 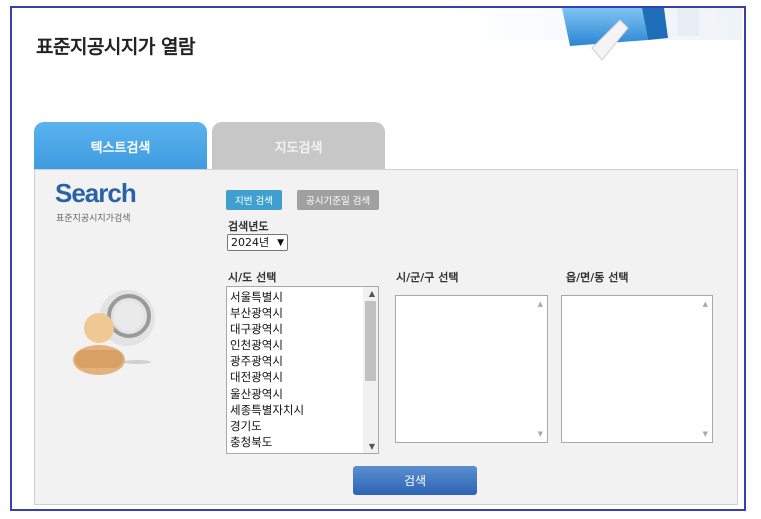 What do you see at coordinates (267, 297) in the screenshot?
I see `list-item: 서울특별시` at bounding box center [267, 297].